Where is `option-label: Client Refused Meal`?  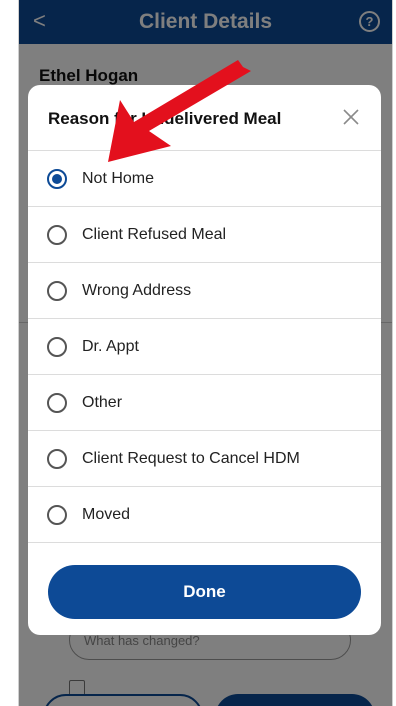 option-label: Client Refused Meal is located at coordinates (154, 234).